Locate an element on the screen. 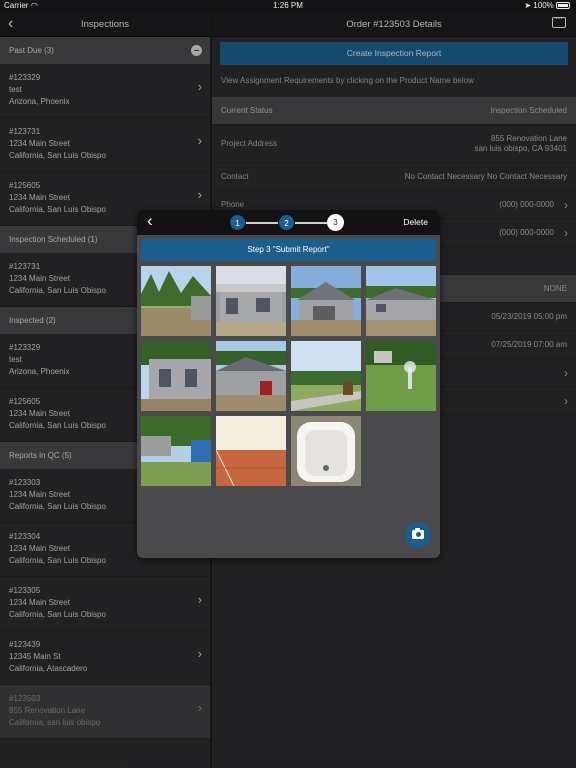  step-1: 1 is located at coordinates (237, 222).